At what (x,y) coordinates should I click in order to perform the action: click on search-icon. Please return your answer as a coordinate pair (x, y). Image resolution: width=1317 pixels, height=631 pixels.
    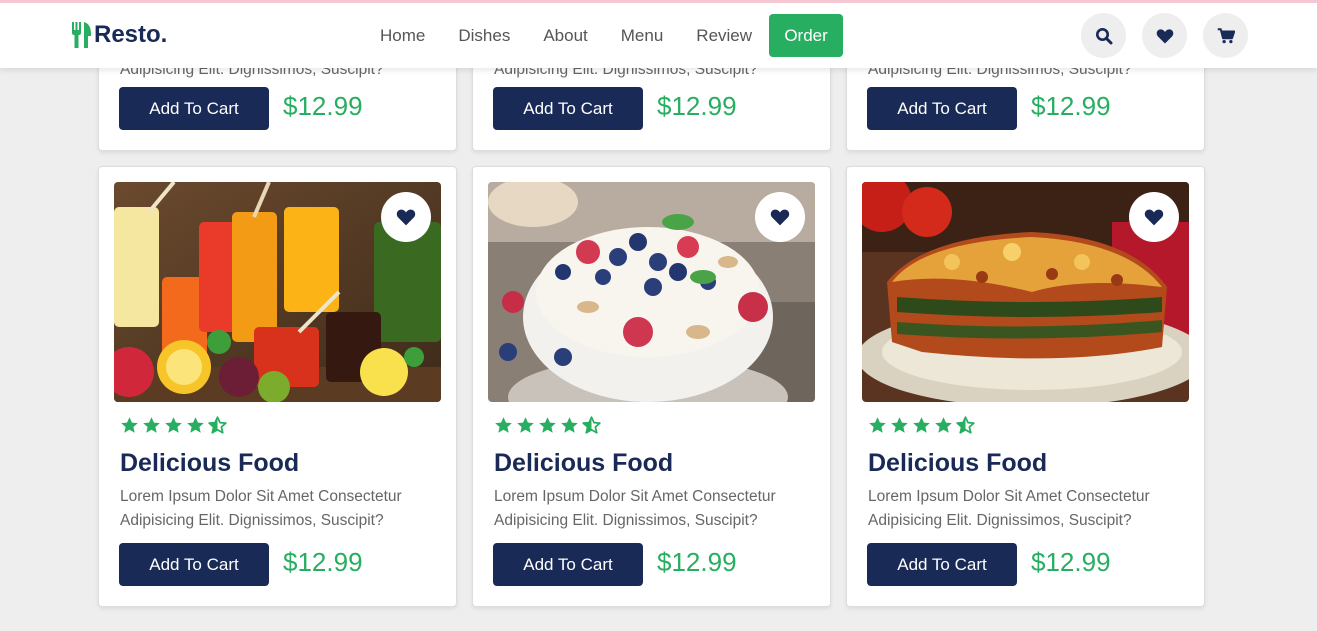
    Looking at the image, I should click on (1103, 35).